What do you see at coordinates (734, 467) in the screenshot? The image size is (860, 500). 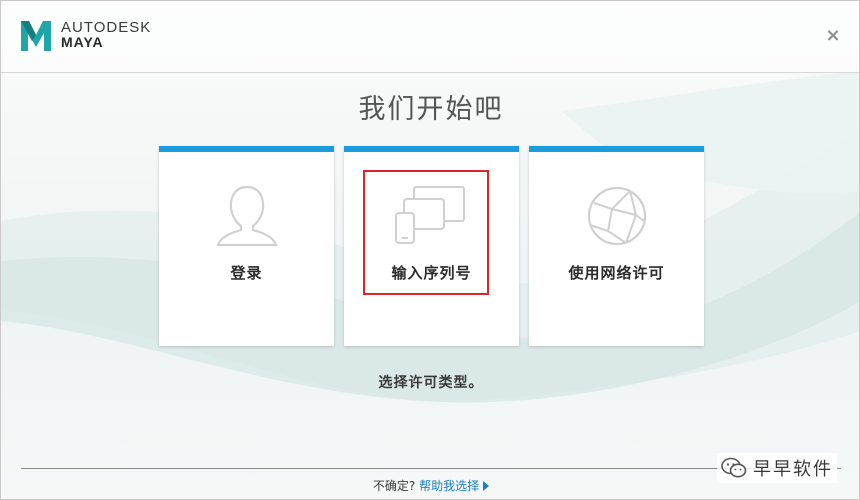 I see `wechat-icon` at bounding box center [734, 467].